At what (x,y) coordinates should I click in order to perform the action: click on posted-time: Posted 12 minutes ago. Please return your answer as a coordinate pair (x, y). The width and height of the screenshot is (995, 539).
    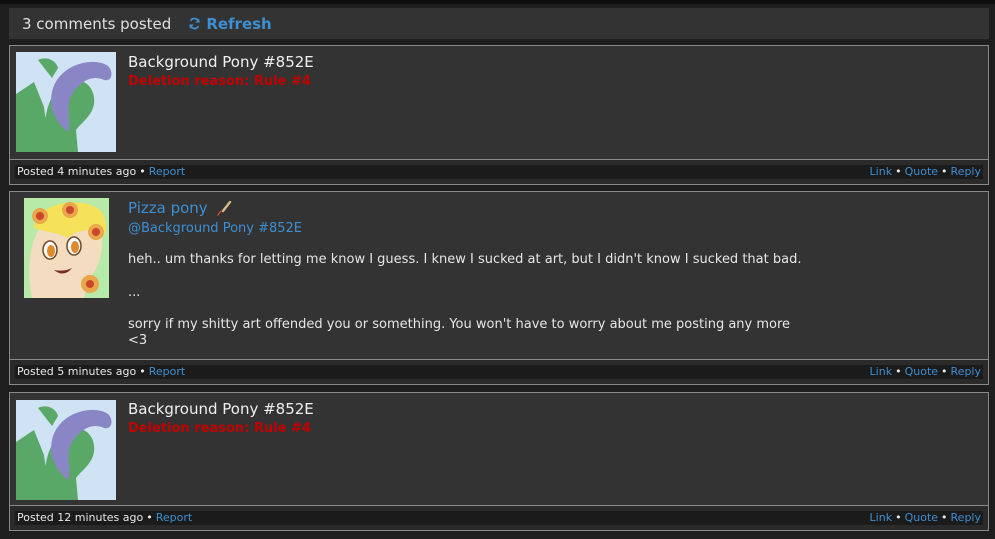
    Looking at the image, I should click on (80, 517).